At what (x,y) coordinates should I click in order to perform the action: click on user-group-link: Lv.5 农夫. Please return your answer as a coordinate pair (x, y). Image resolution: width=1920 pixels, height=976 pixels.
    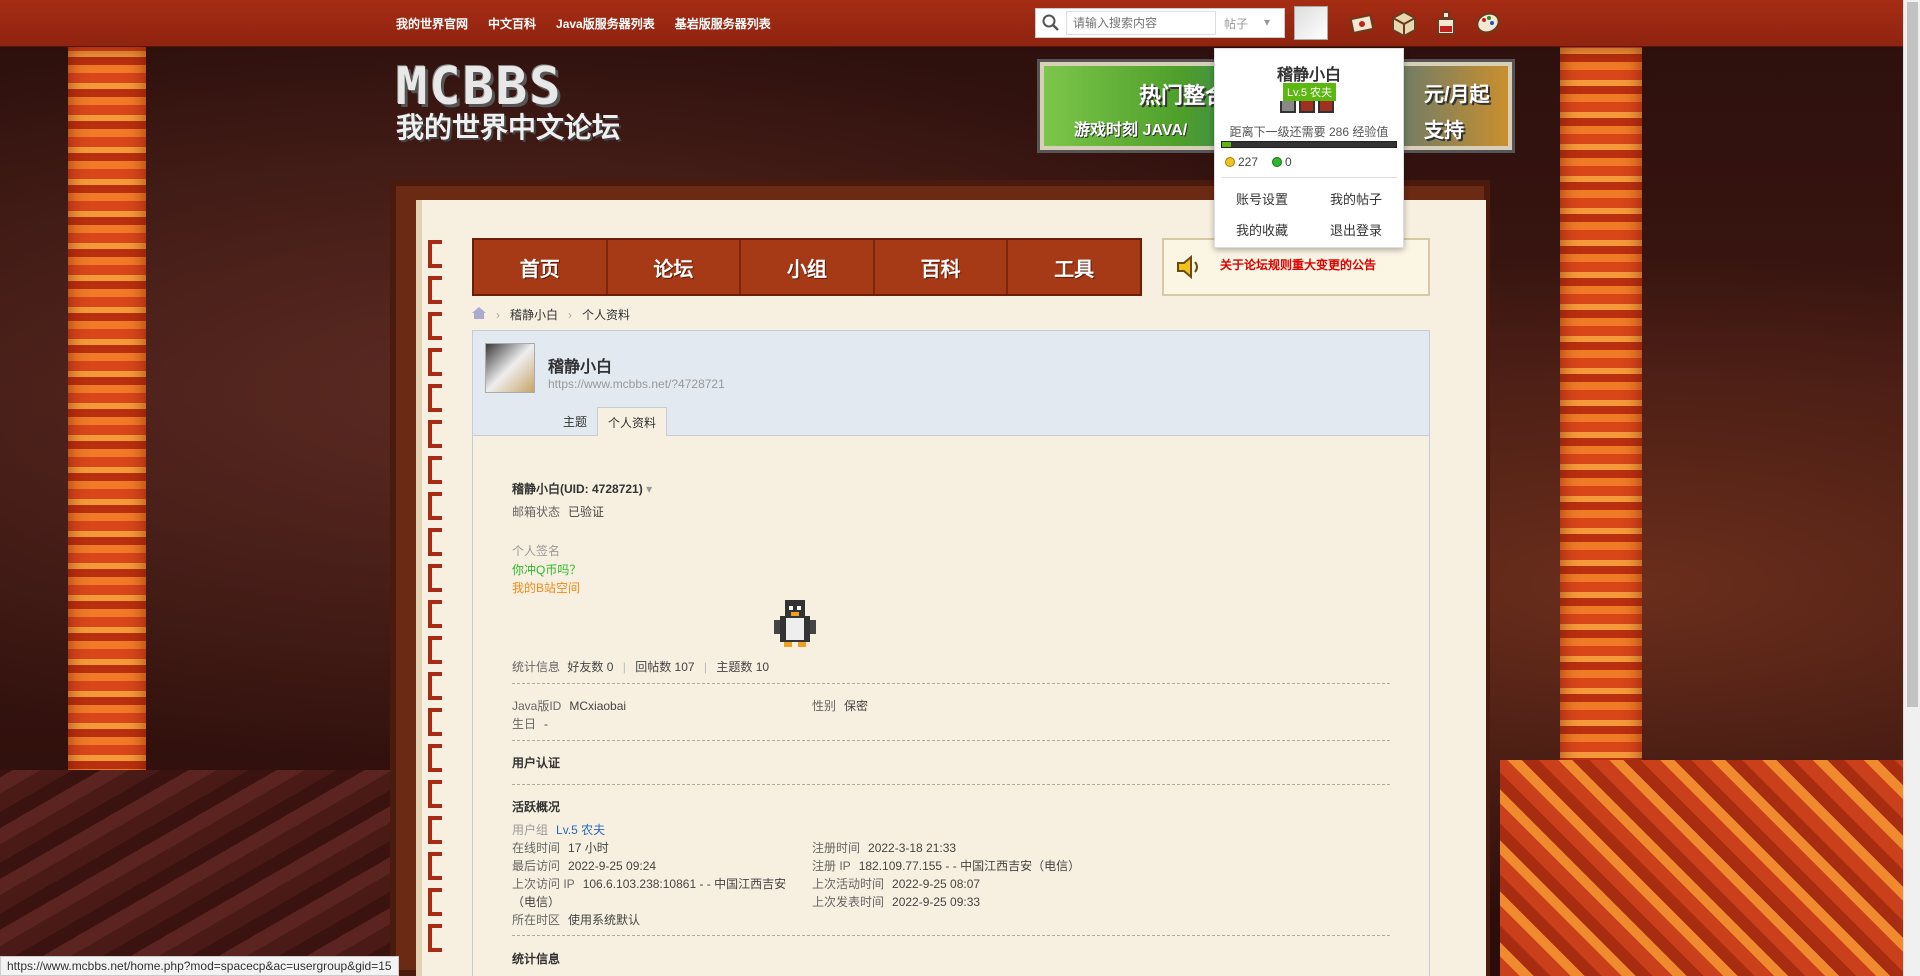
    Looking at the image, I should click on (580, 830).